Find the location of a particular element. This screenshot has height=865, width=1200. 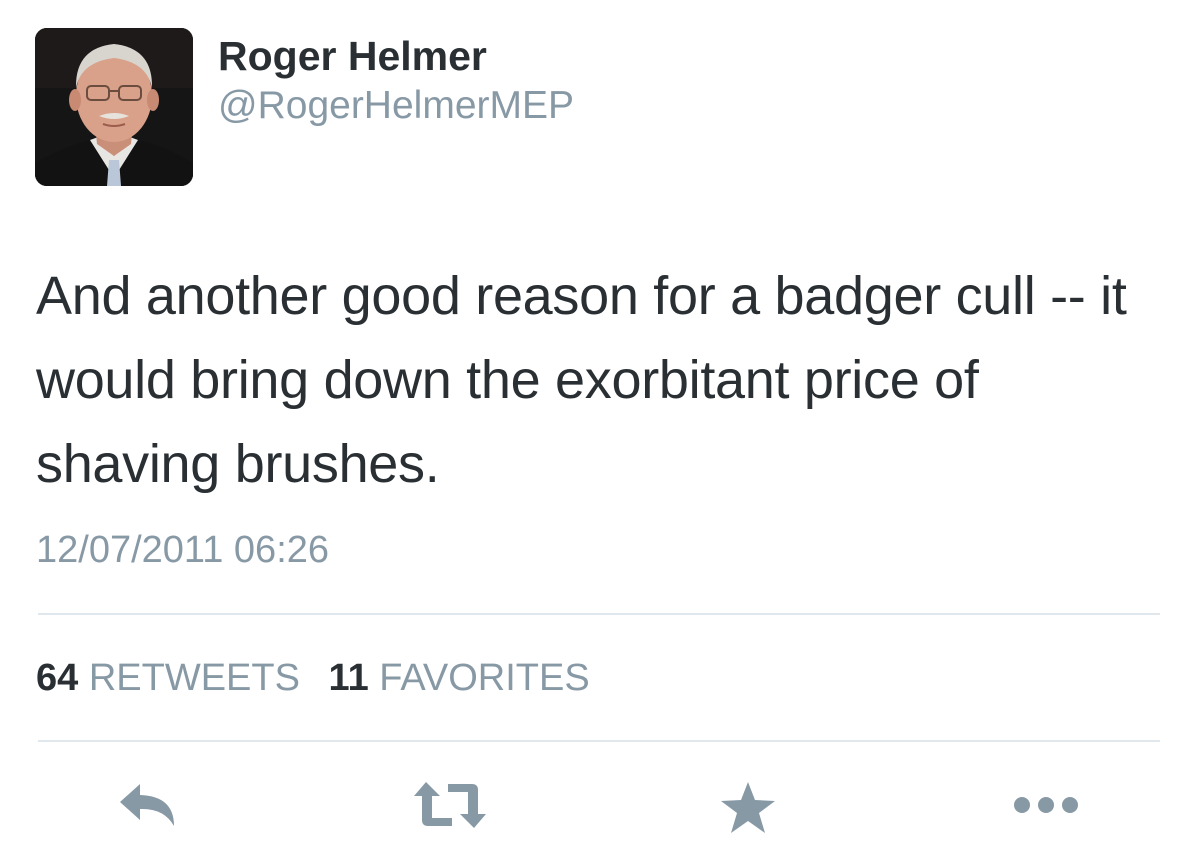

favorites-label: FAVORITES is located at coordinates (484, 678).